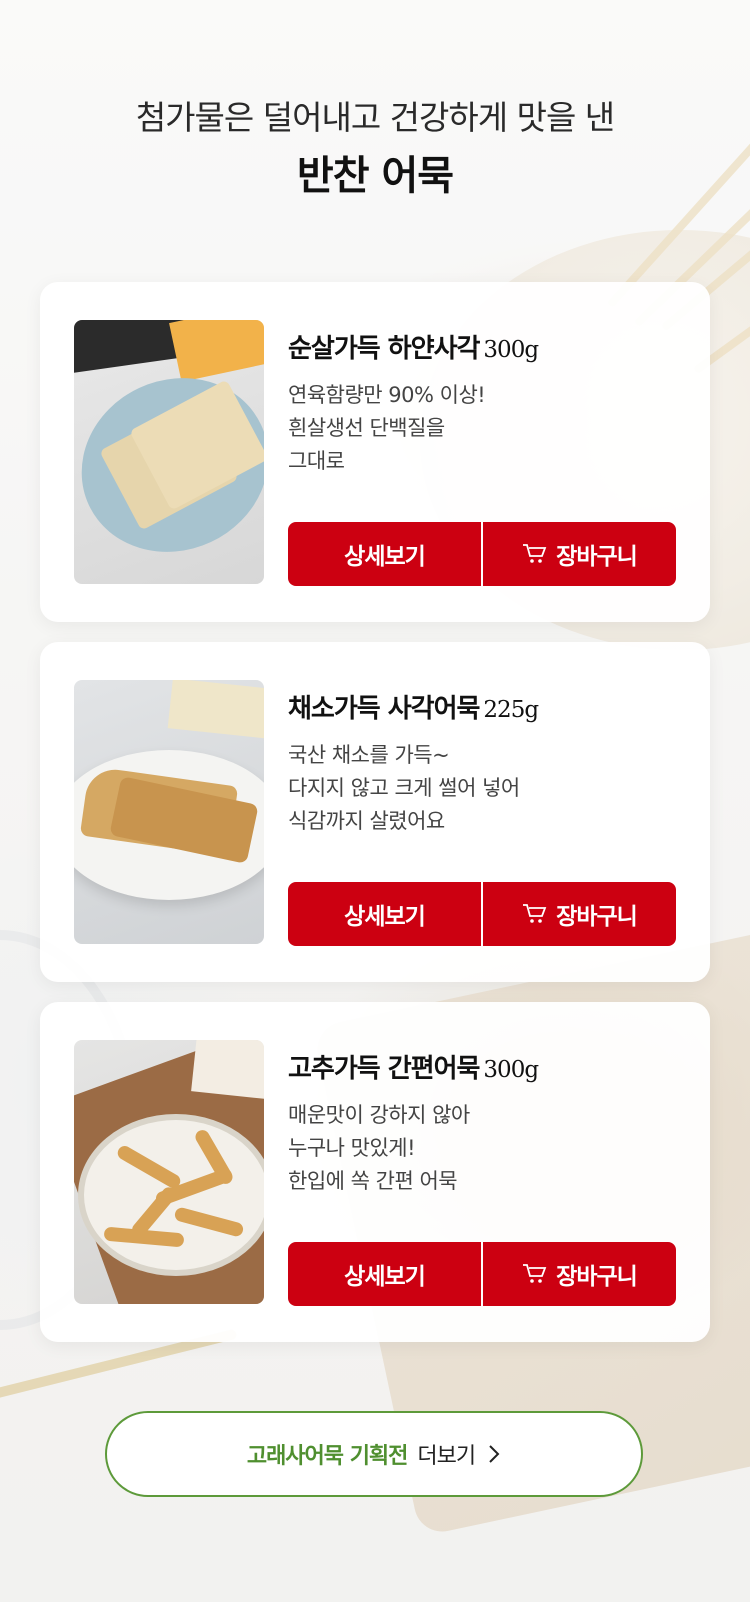  What do you see at coordinates (579, 1274) in the screenshot?
I see `cart-button-3: 장바구니` at bounding box center [579, 1274].